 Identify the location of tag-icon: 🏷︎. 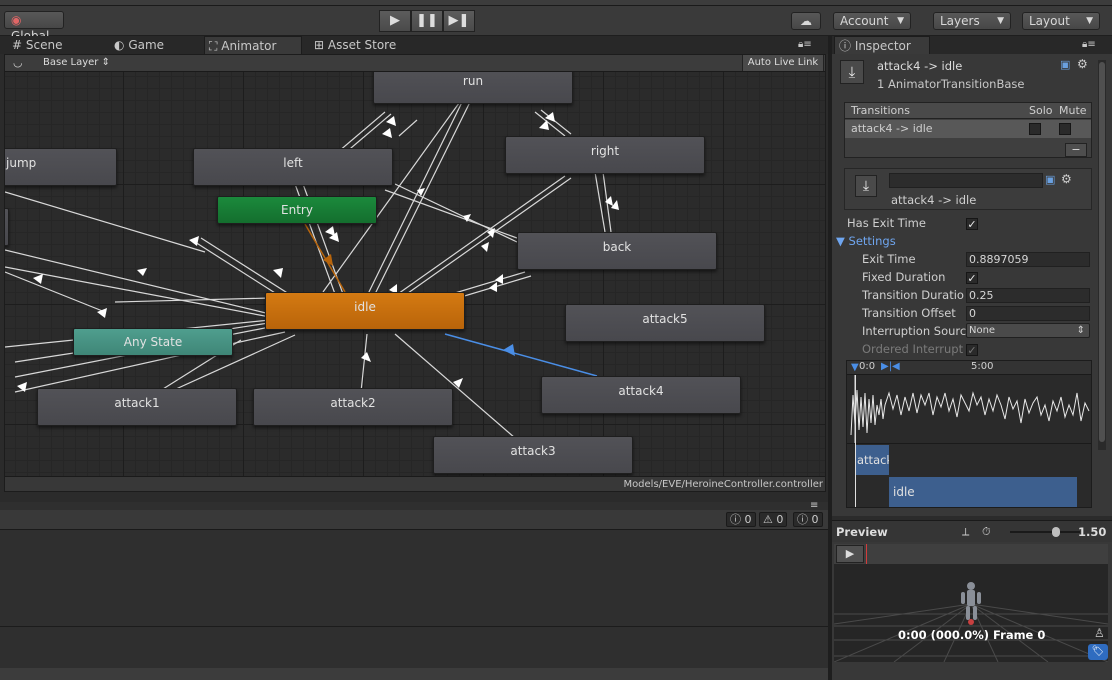
(1098, 652).